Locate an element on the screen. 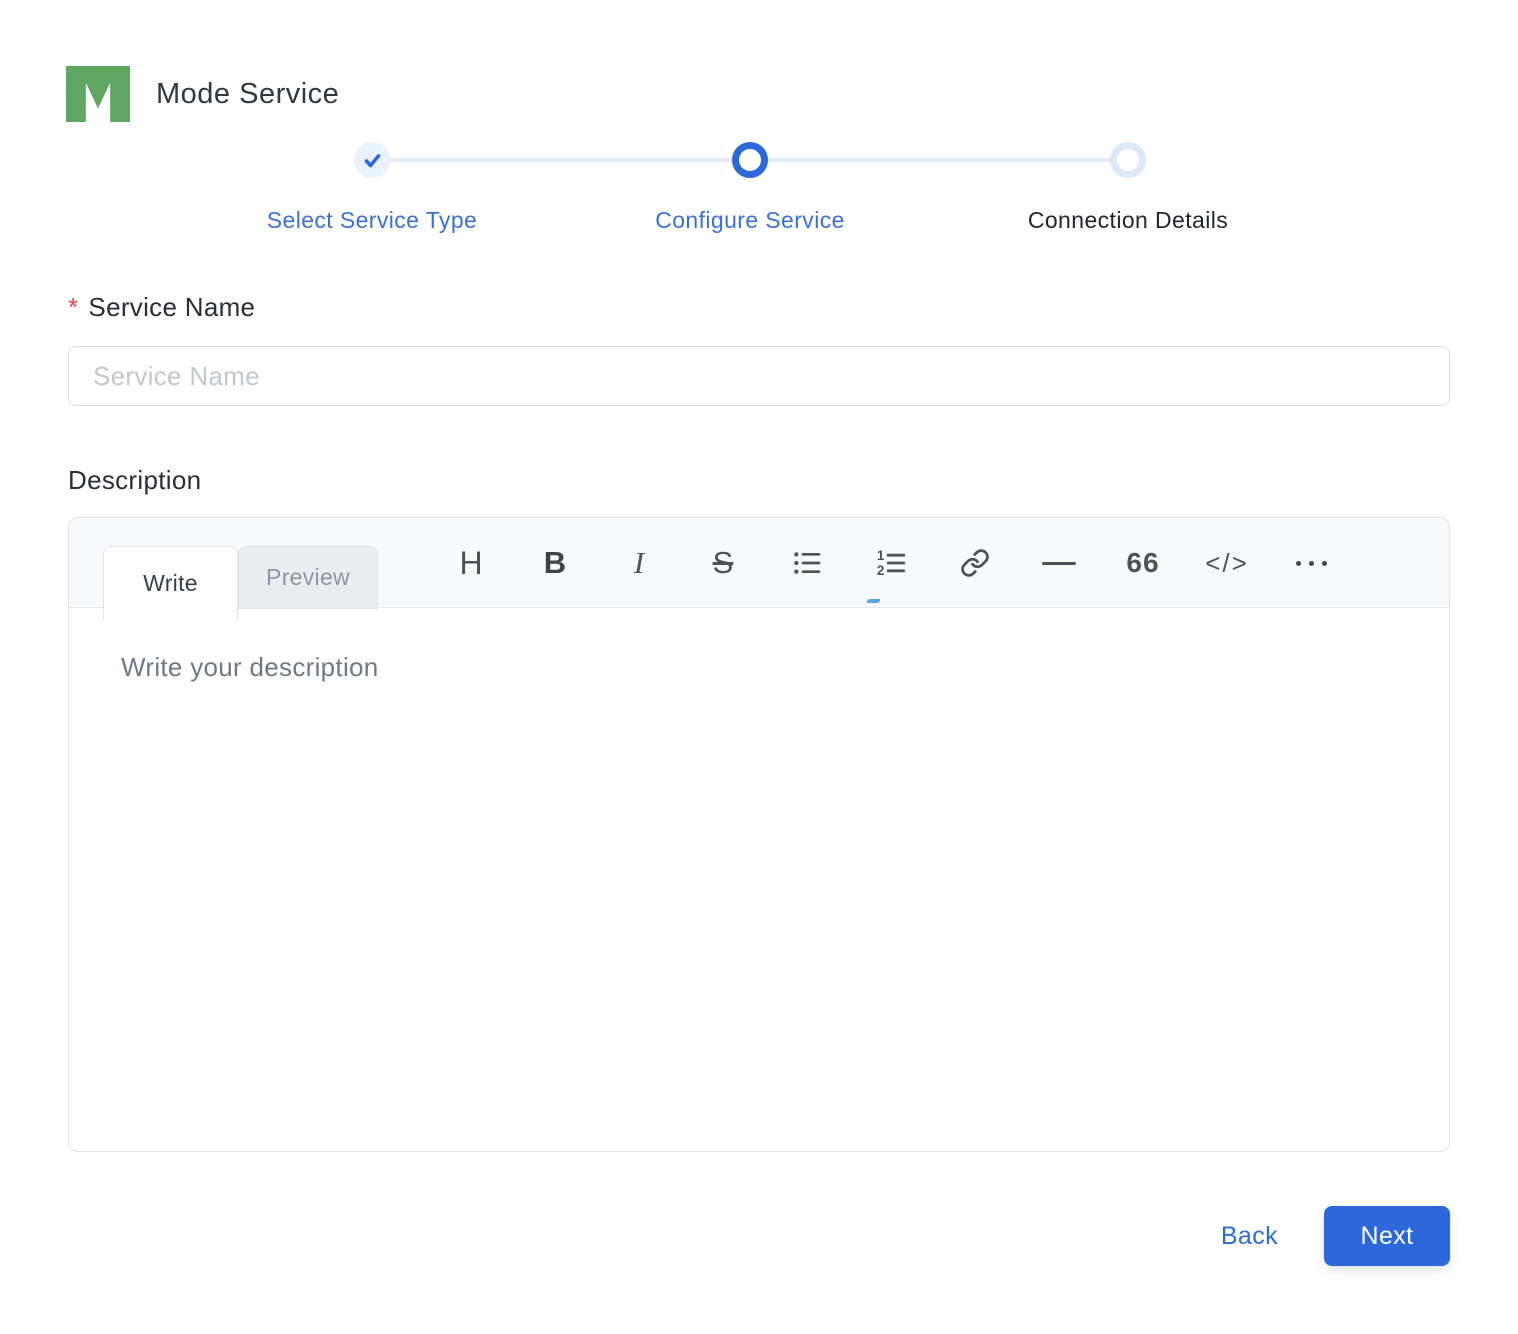 The height and width of the screenshot is (1334, 1518). italic-icon: I is located at coordinates (639, 562).